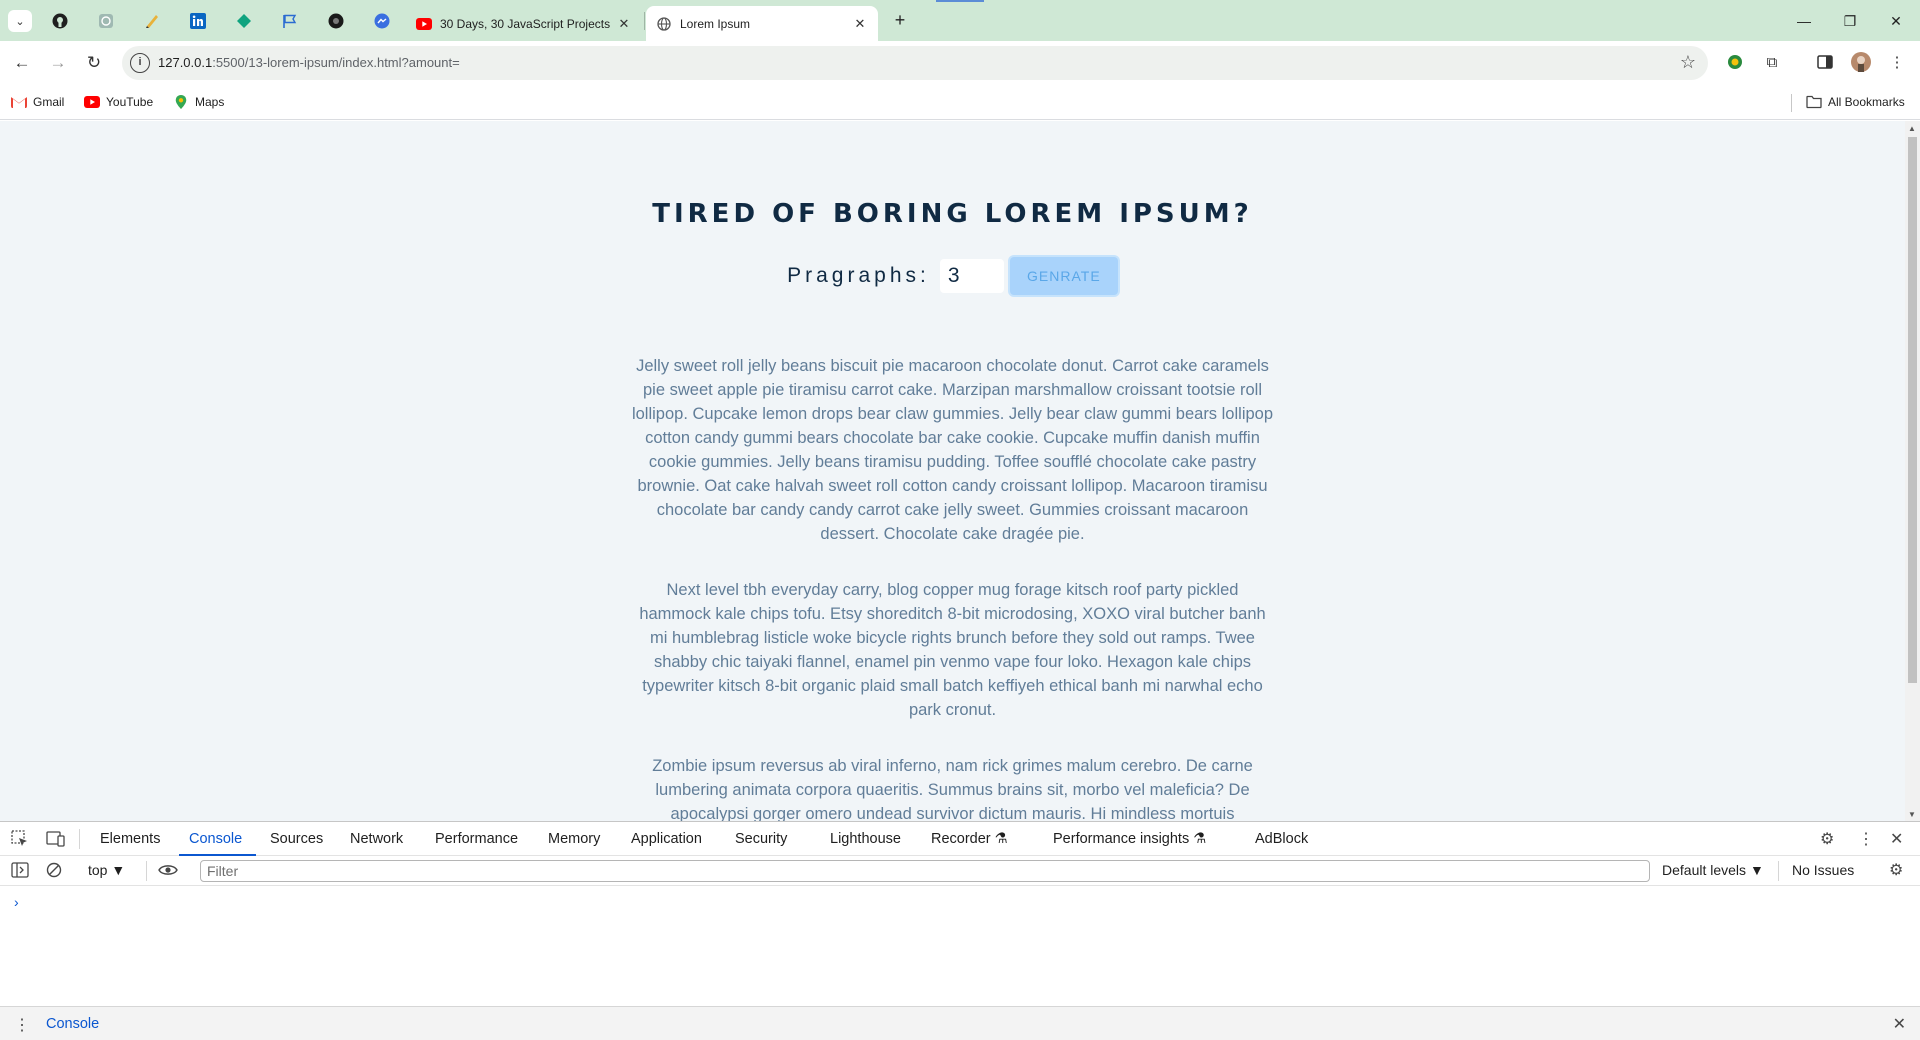 The height and width of the screenshot is (1040, 1920). I want to click on page-title: TIRED OF BORING LOREM IPSUM?, so click(952, 214).